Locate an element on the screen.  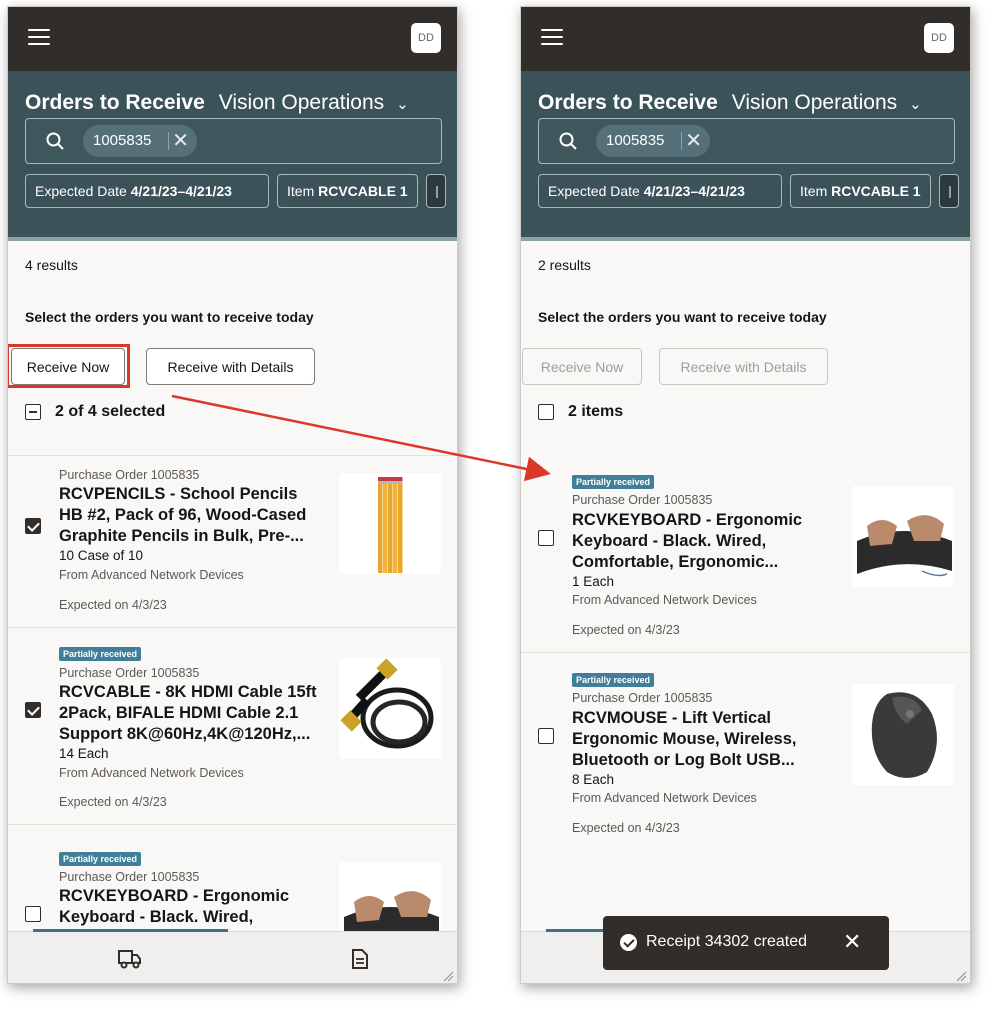
product-image-mouse is located at coordinates (903, 734).